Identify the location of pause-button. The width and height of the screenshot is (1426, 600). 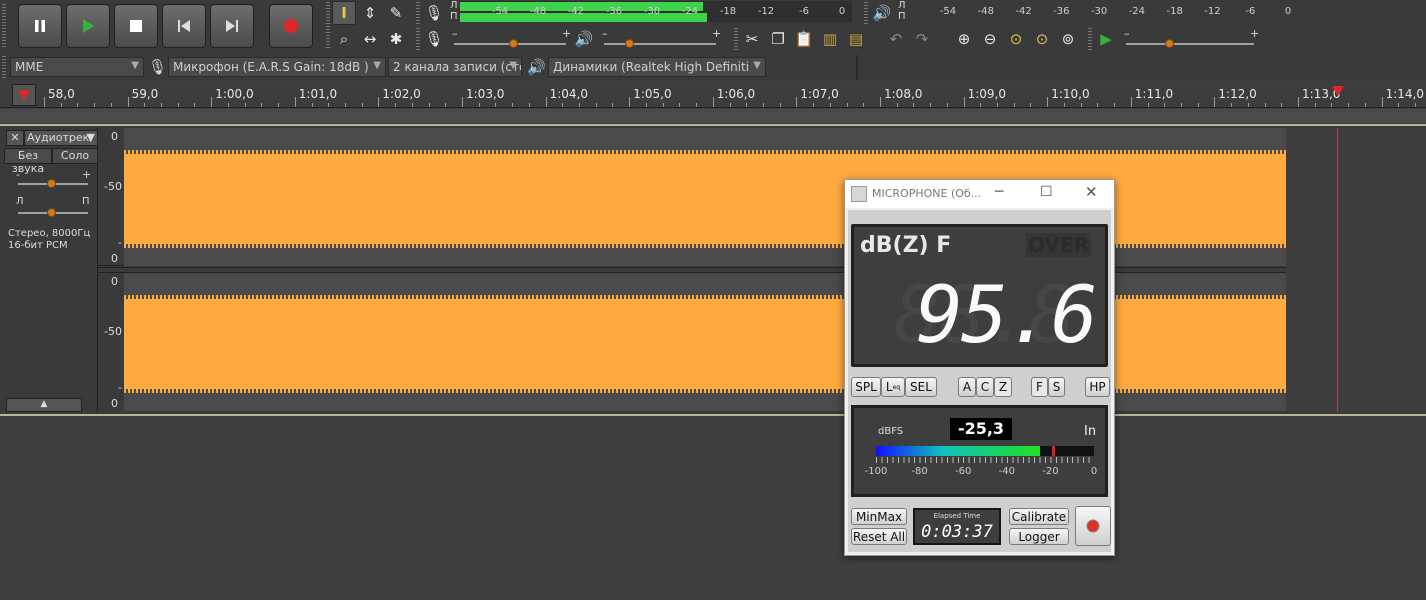
(40, 26).